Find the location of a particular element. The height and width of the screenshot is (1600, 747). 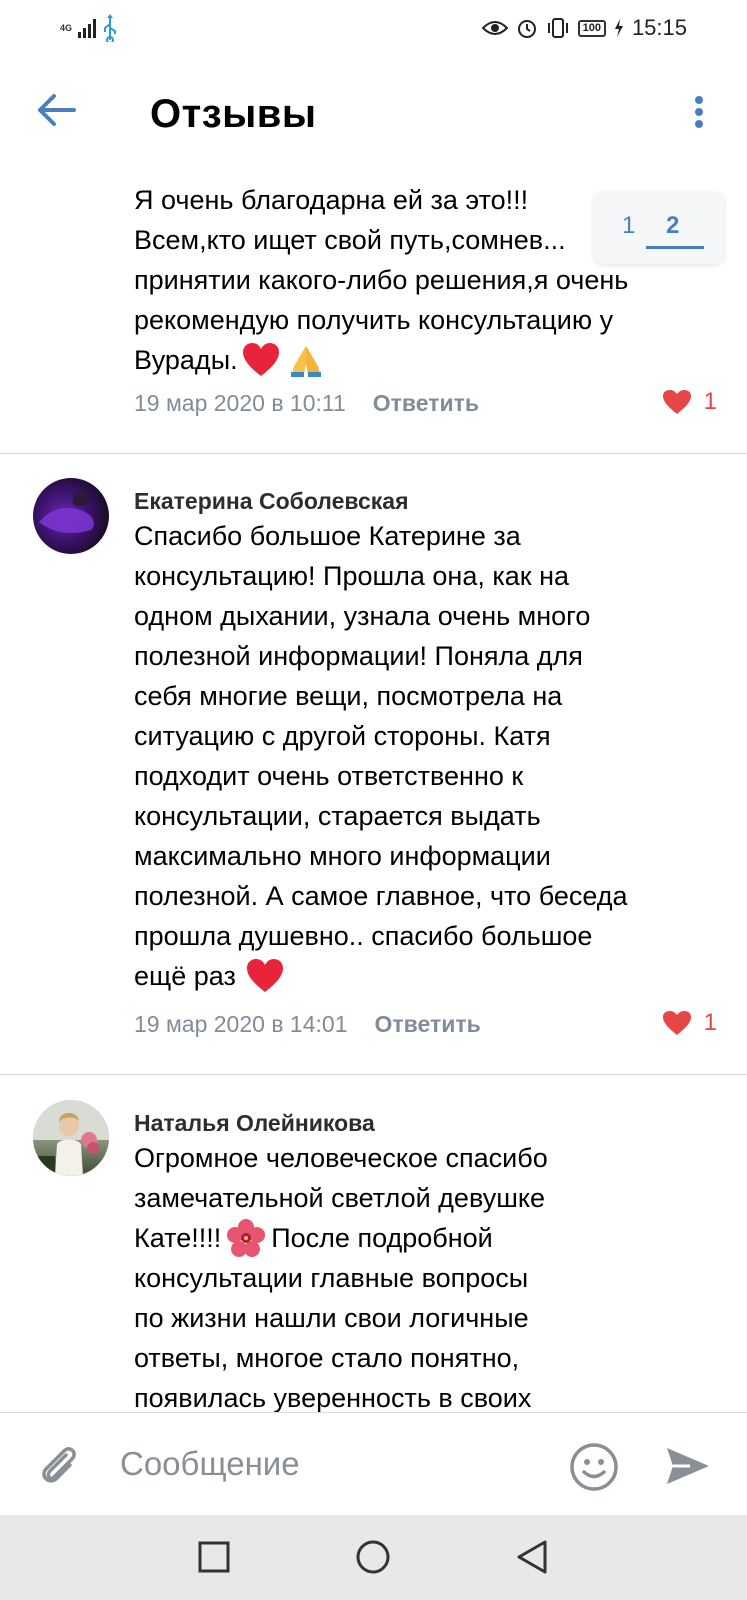

comment-text-line: ответы, многое стало понятно, is located at coordinates (327, 1358).